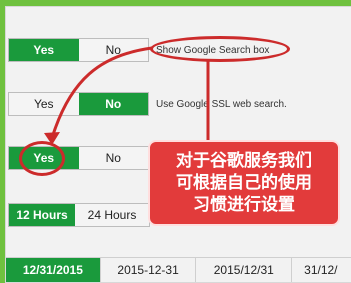  I want to click on callout-line-3: 习惯进行设置, so click(244, 204).